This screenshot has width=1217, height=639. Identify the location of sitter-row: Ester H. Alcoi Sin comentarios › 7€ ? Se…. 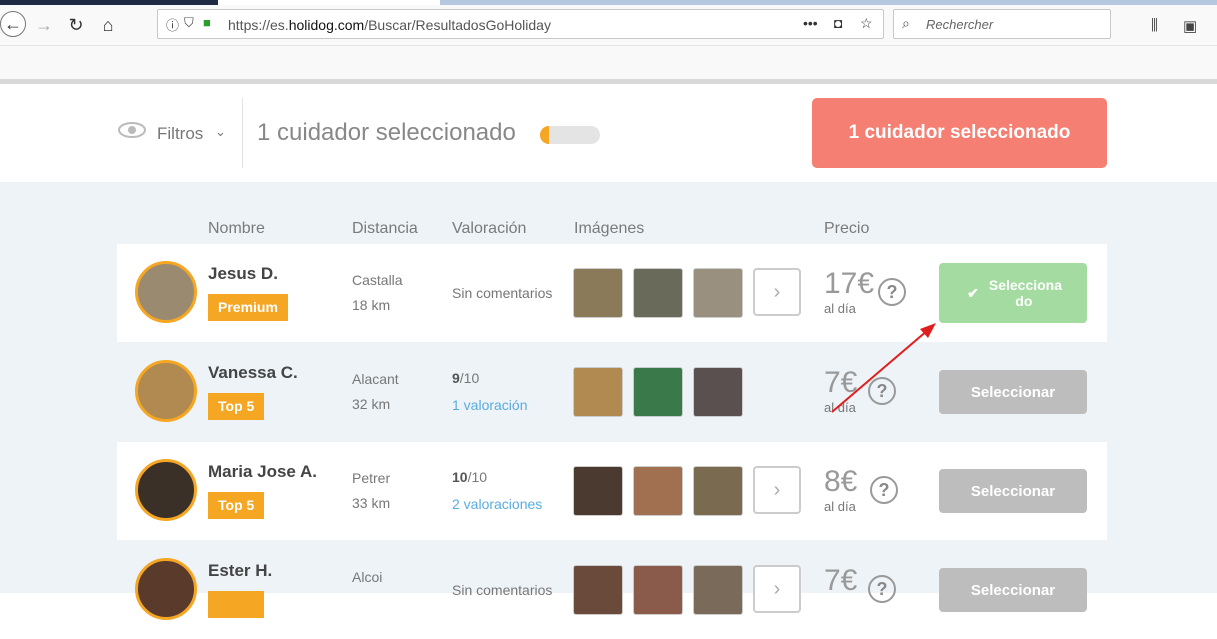
(612, 590).